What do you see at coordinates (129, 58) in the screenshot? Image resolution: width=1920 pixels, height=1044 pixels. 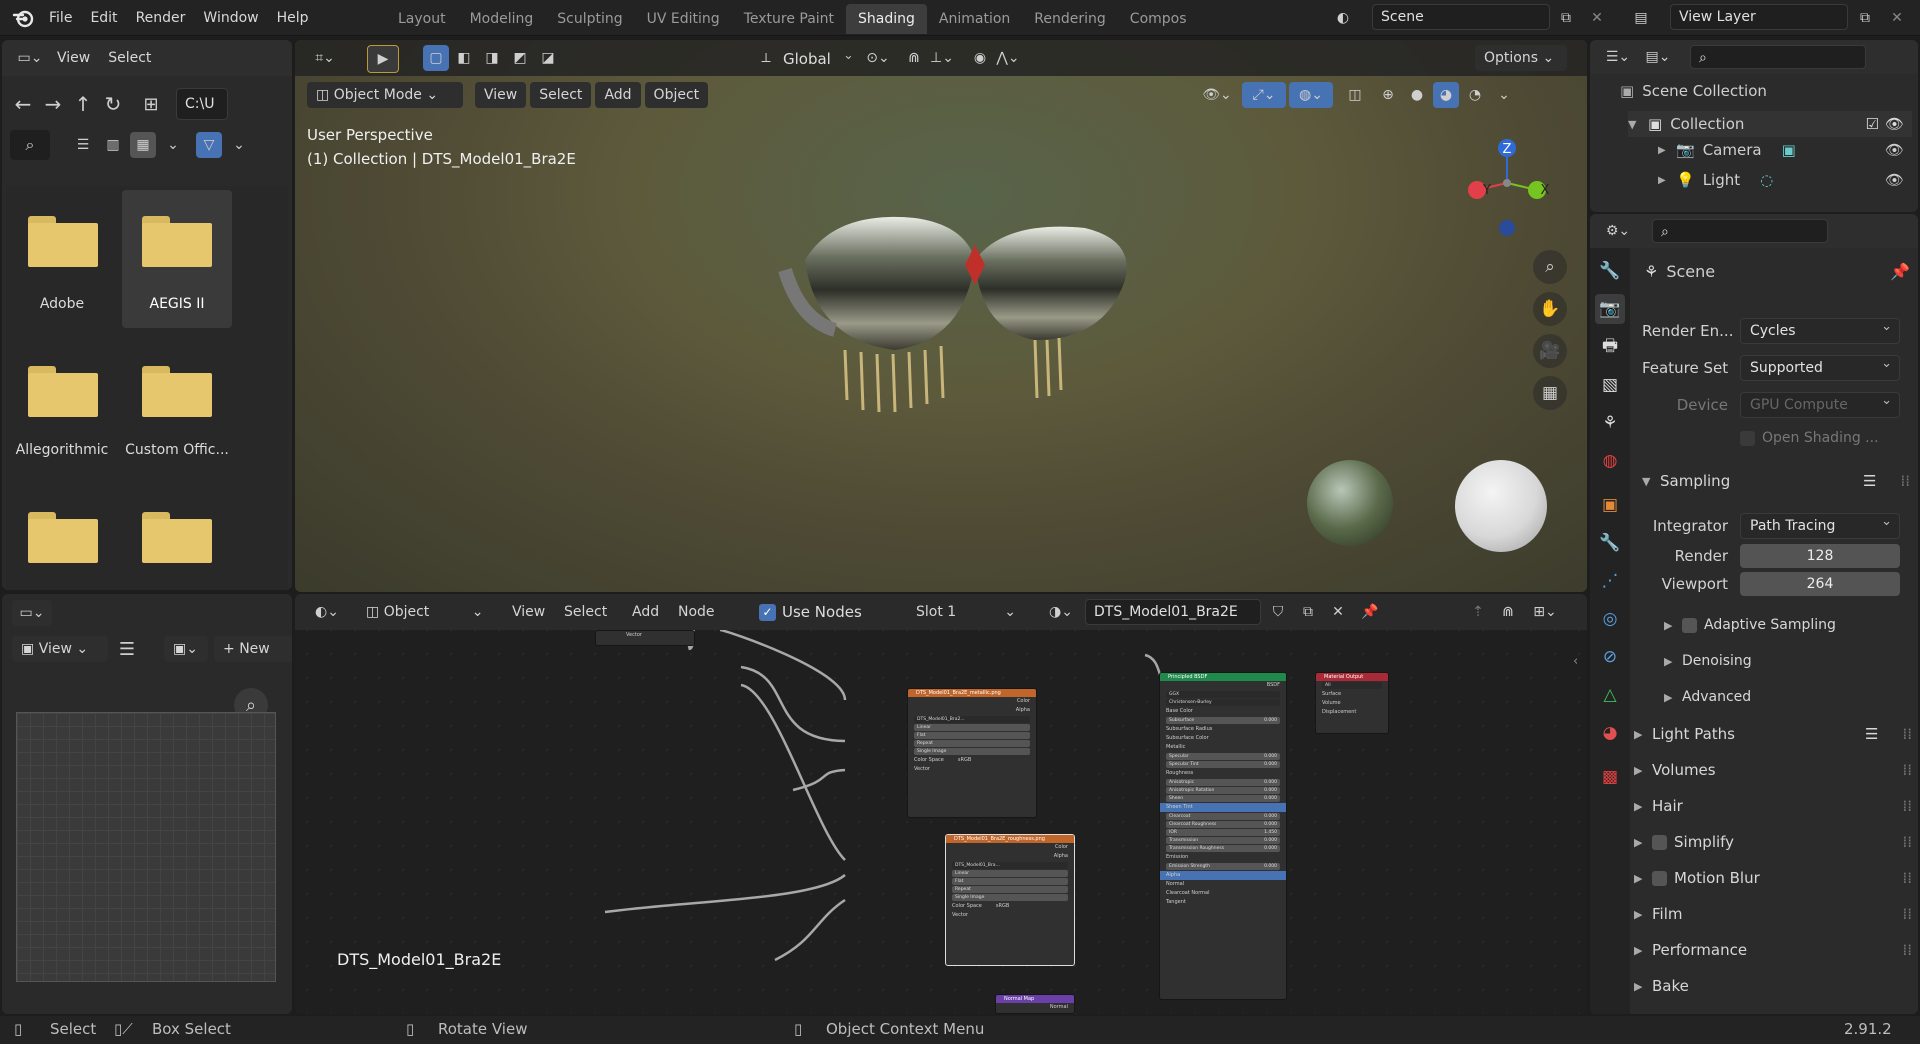 I see `fb-menu-select: Select` at bounding box center [129, 58].